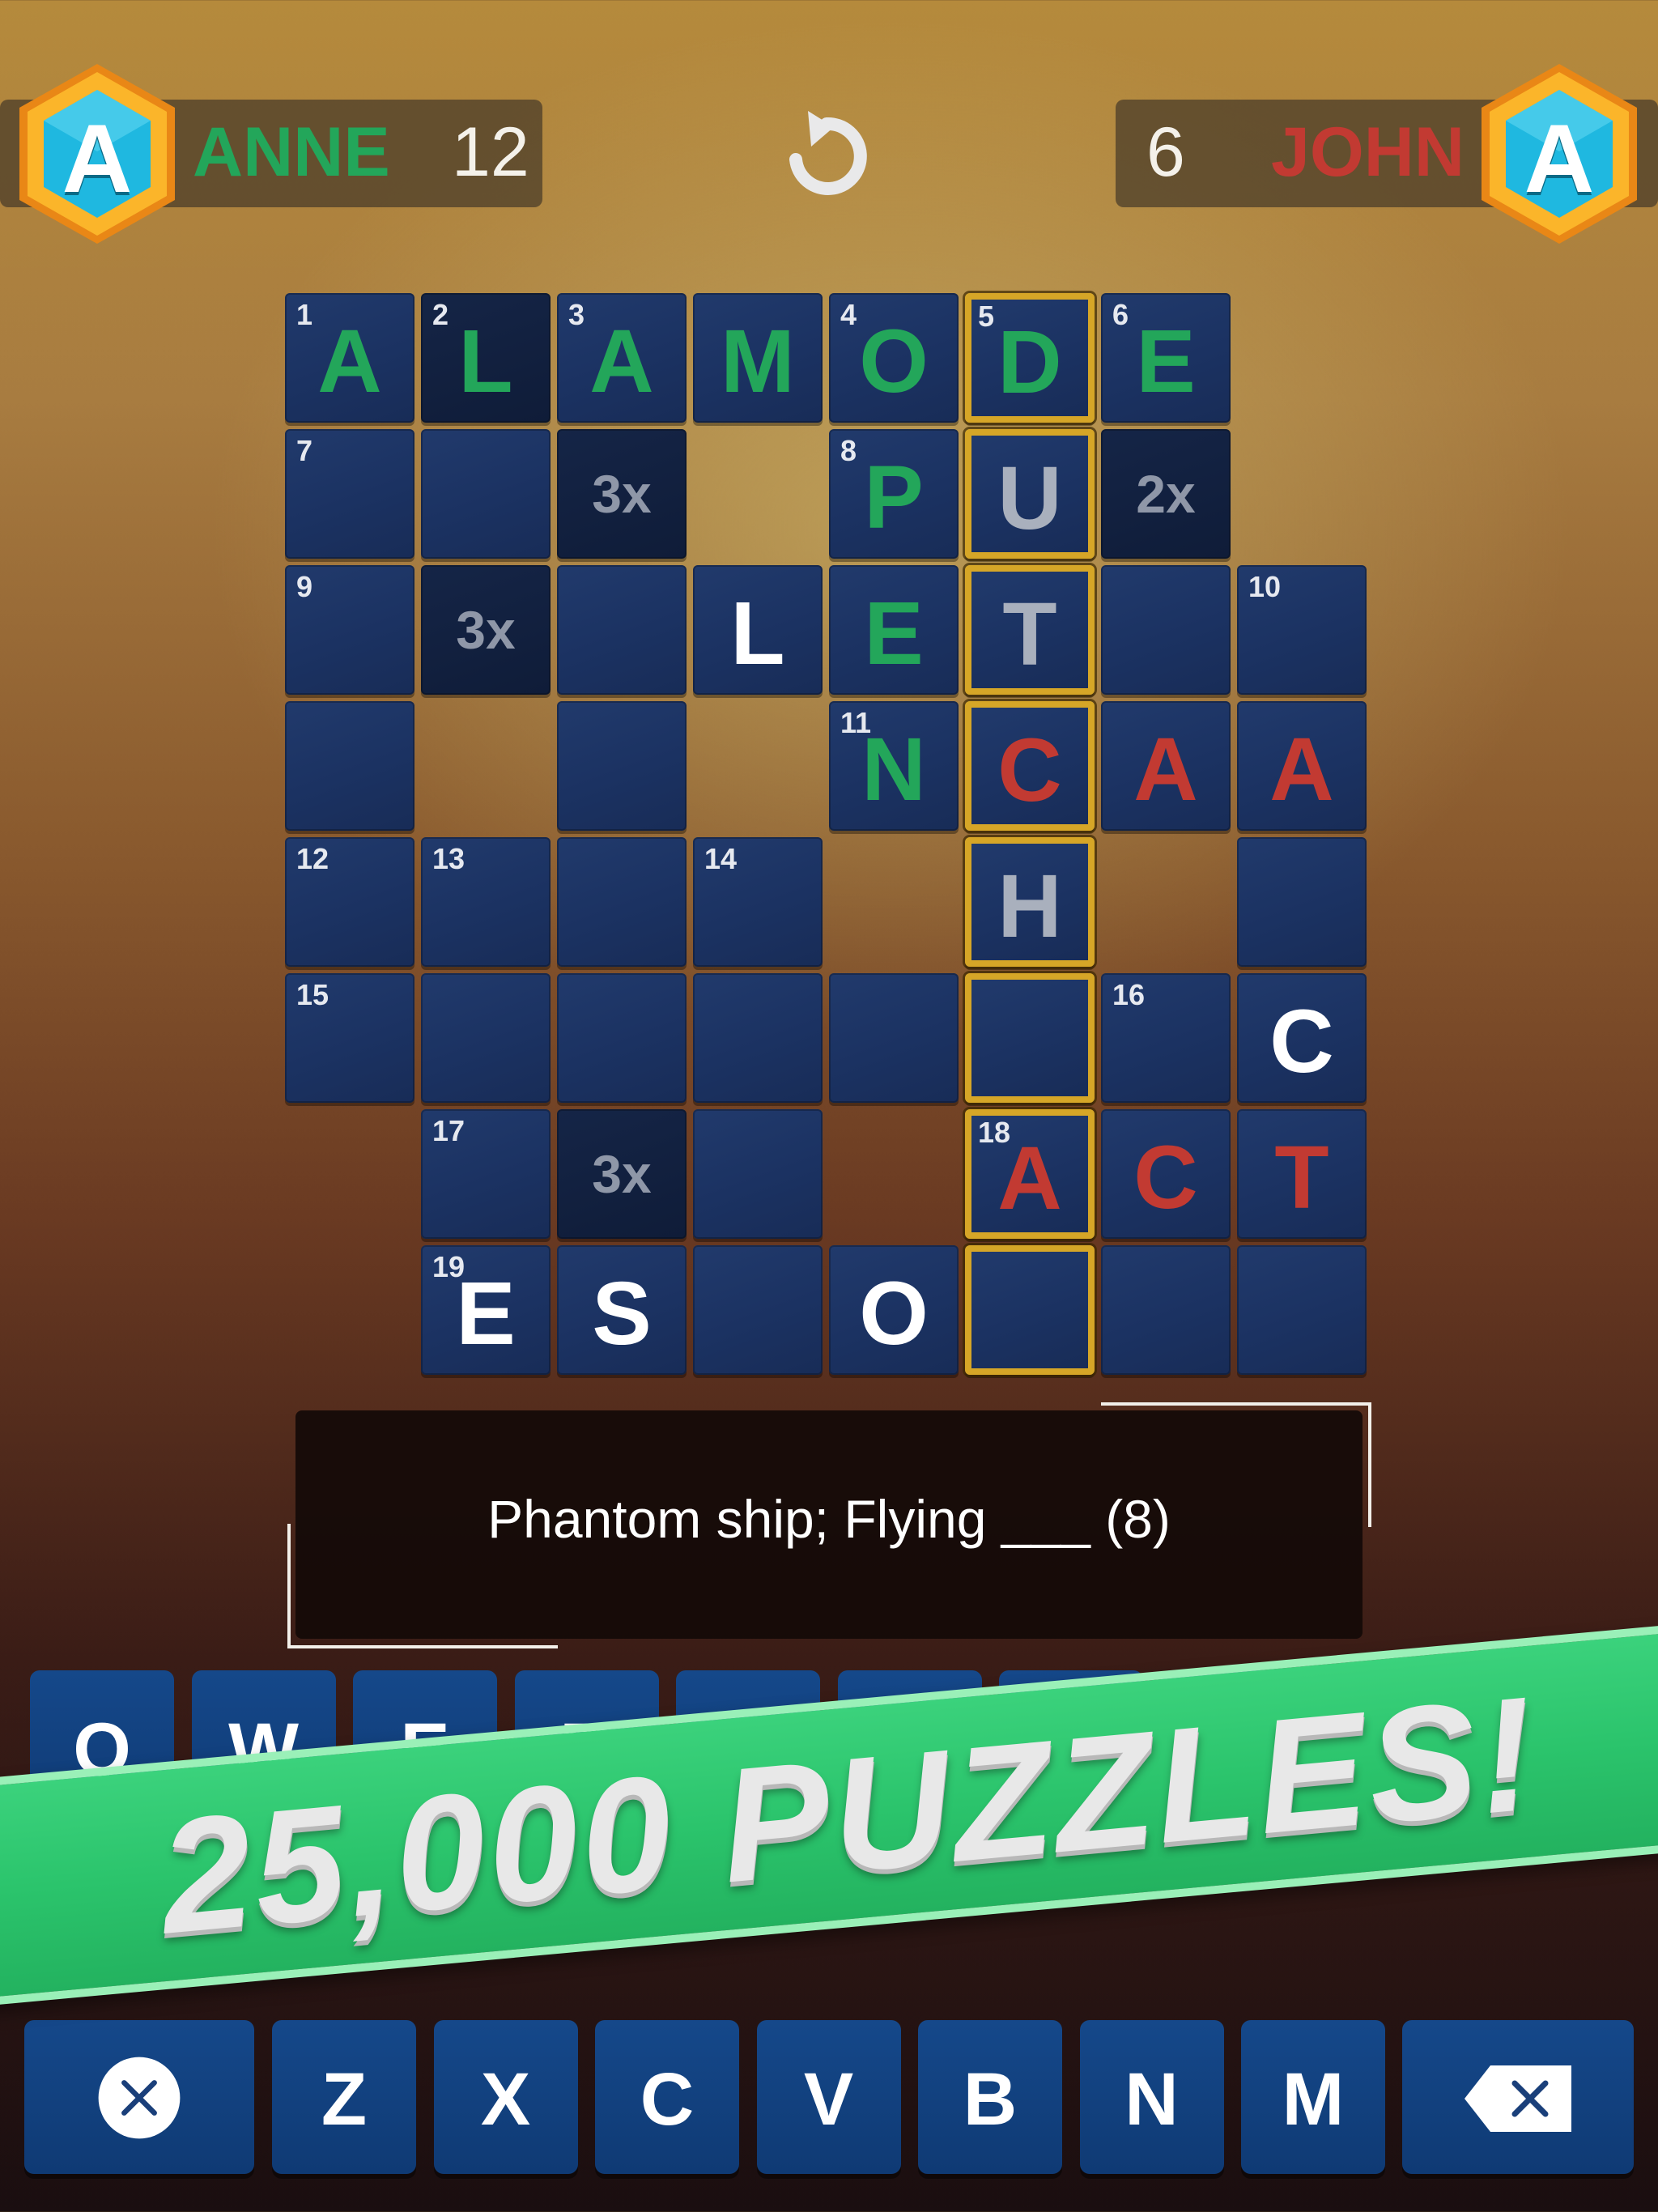 This screenshot has width=1658, height=2212. What do you see at coordinates (667, 2097) in the screenshot?
I see `key-c: C` at bounding box center [667, 2097].